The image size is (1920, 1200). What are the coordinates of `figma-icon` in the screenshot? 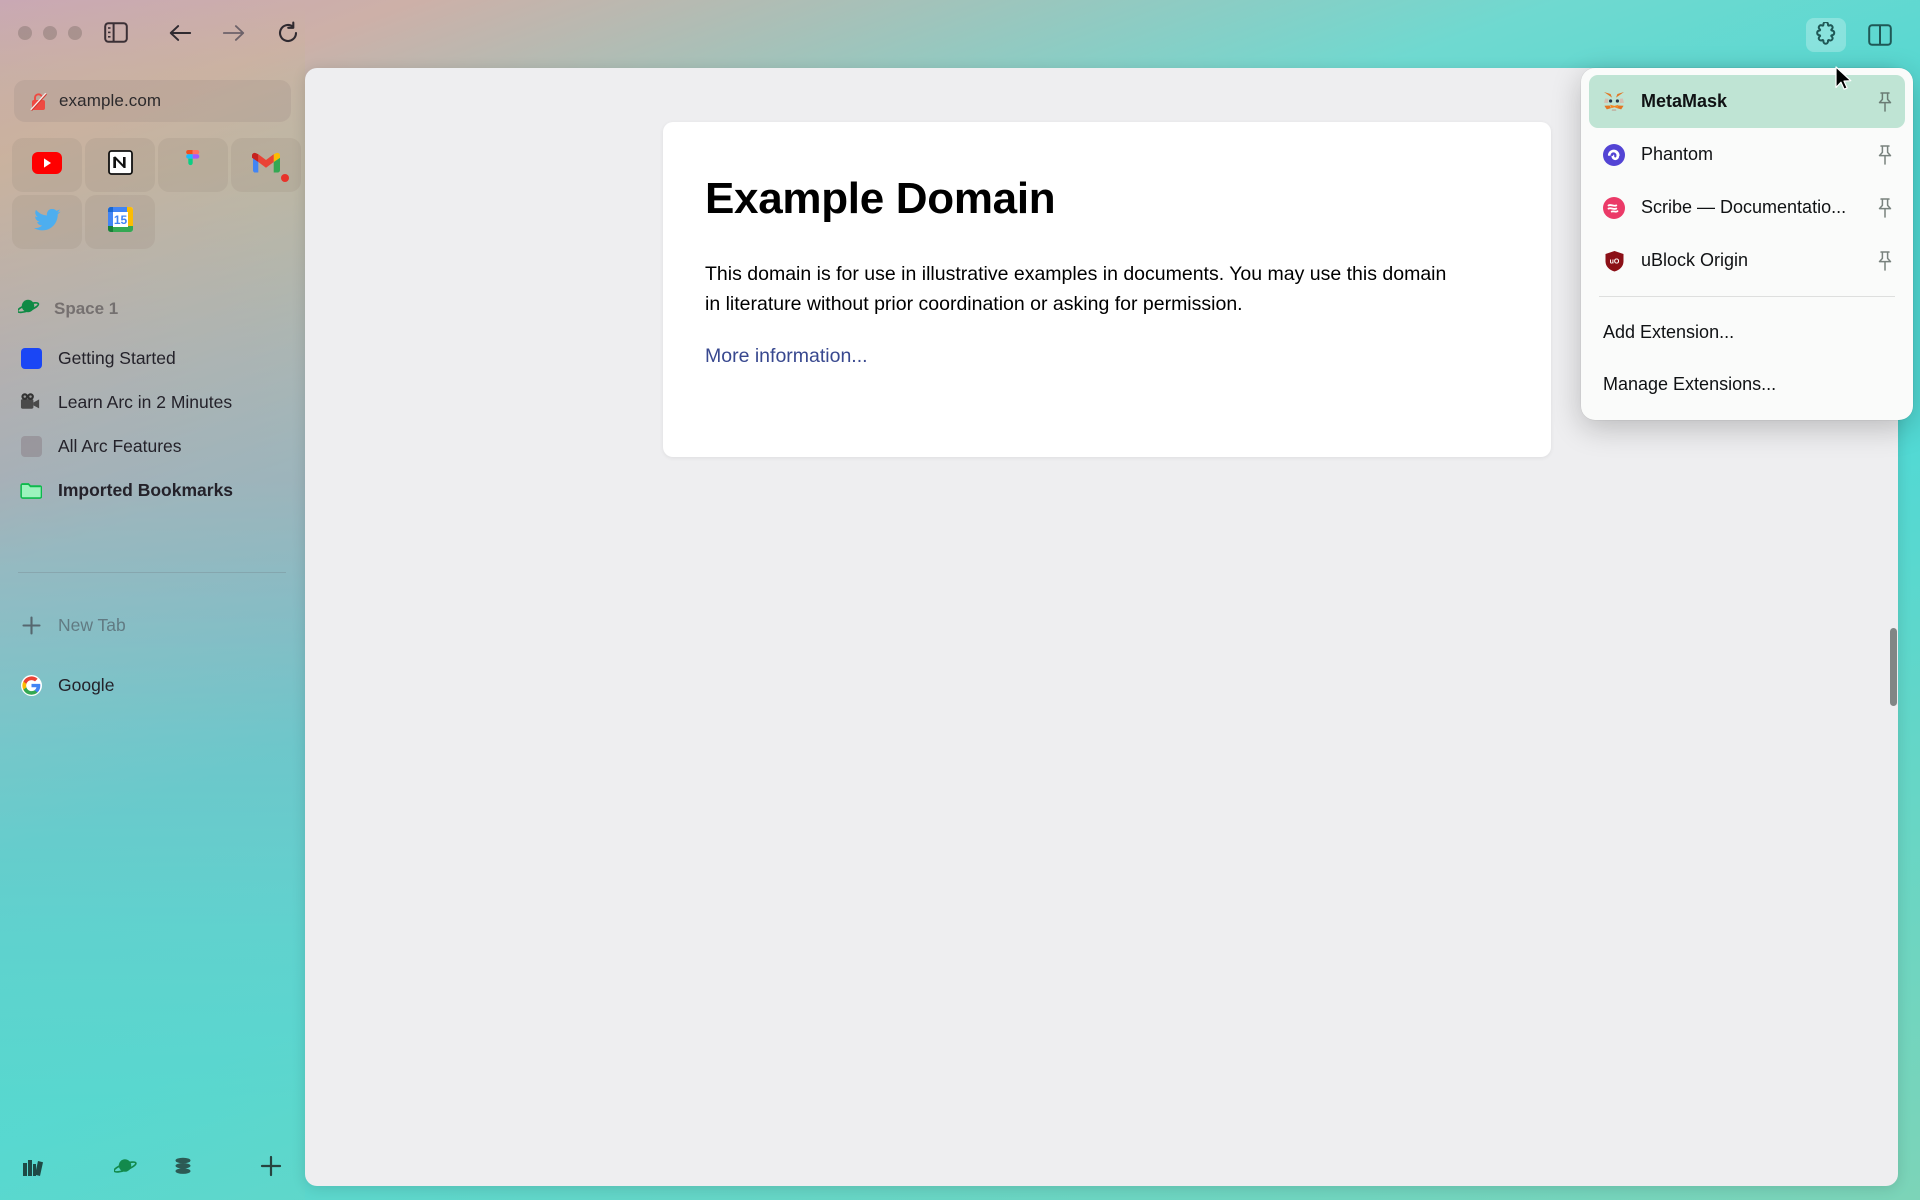 It's located at (193, 165).